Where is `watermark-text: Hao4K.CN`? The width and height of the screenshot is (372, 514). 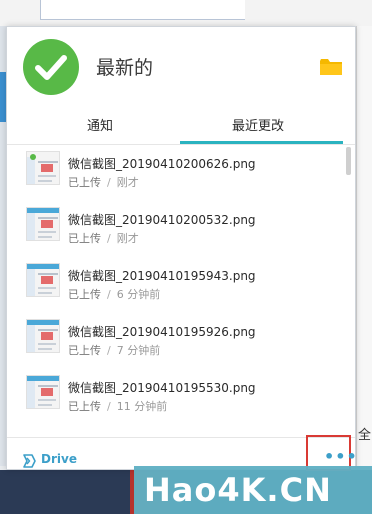 watermark-text: Hao4K.CN is located at coordinates (238, 490).